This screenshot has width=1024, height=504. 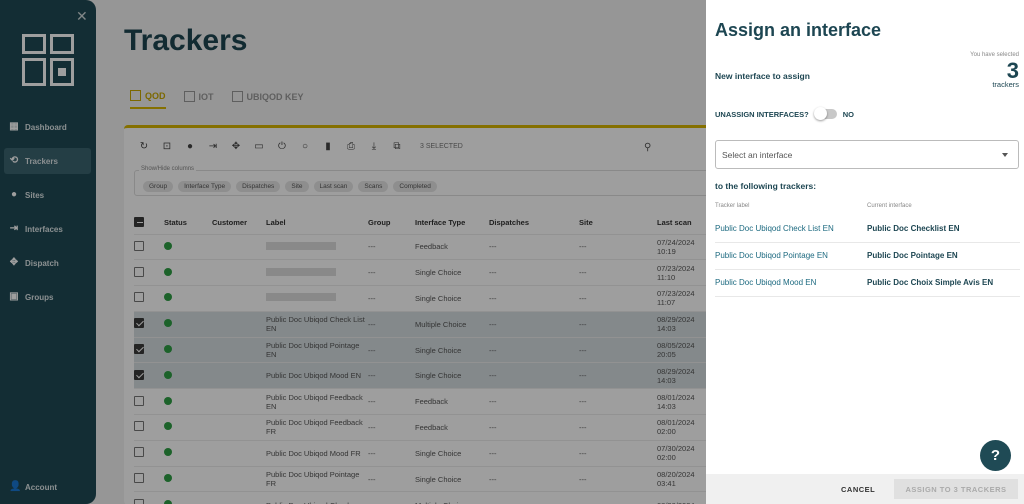 What do you see at coordinates (825, 113) in the screenshot?
I see `unassign-toggle` at bounding box center [825, 113].